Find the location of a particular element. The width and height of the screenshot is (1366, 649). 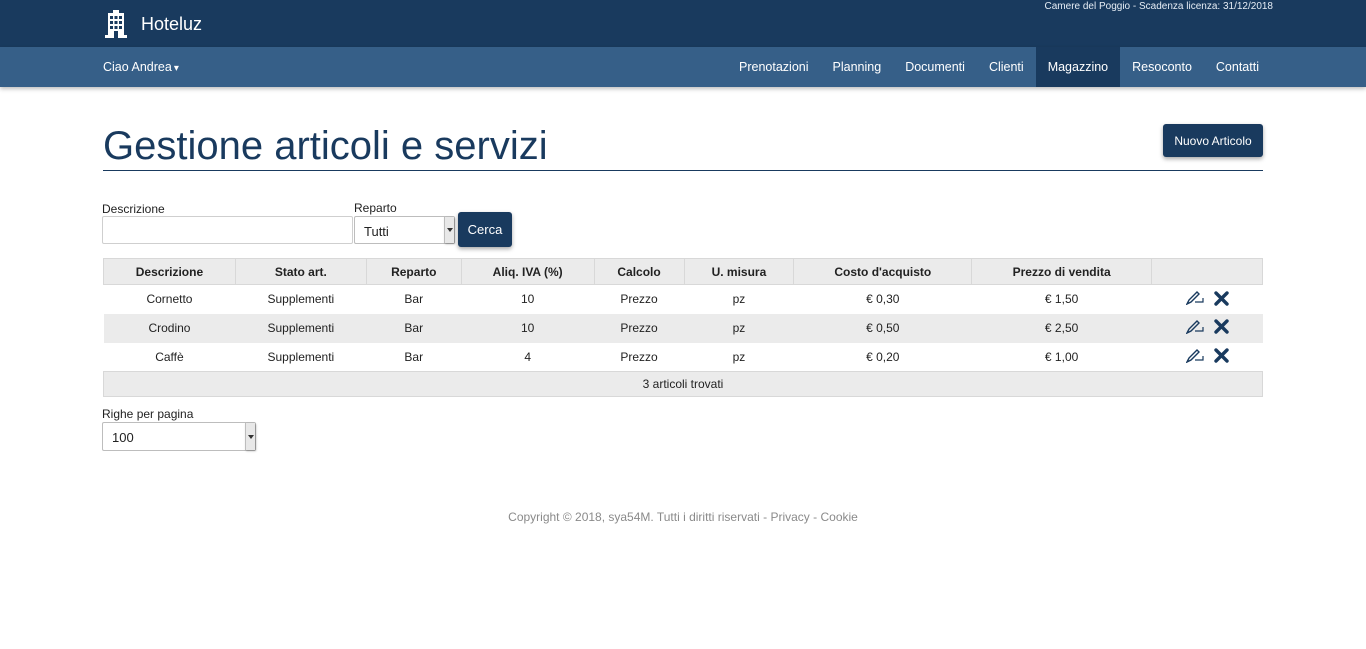

cell-descrizione: Cornetto is located at coordinates (169, 299).